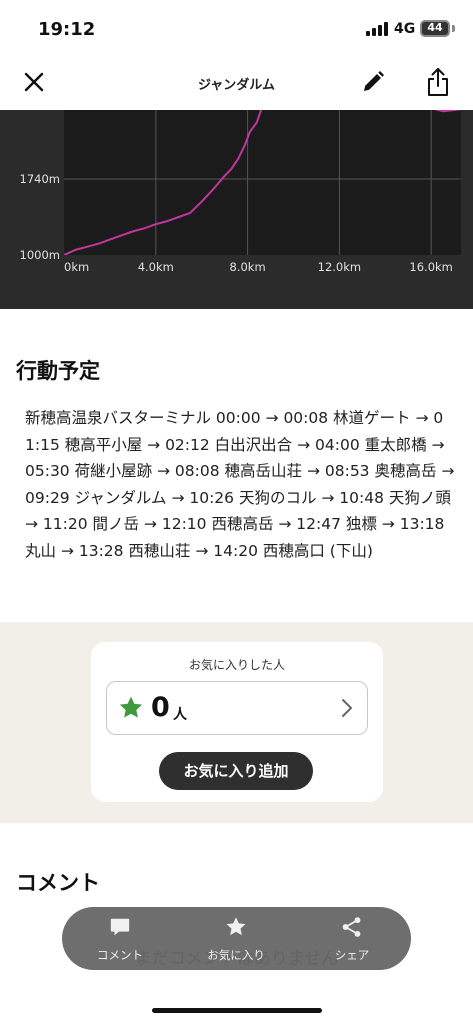 This screenshot has width=473, height=1024. Describe the element at coordinates (453, 28) in the screenshot. I see `battery-tip` at that location.